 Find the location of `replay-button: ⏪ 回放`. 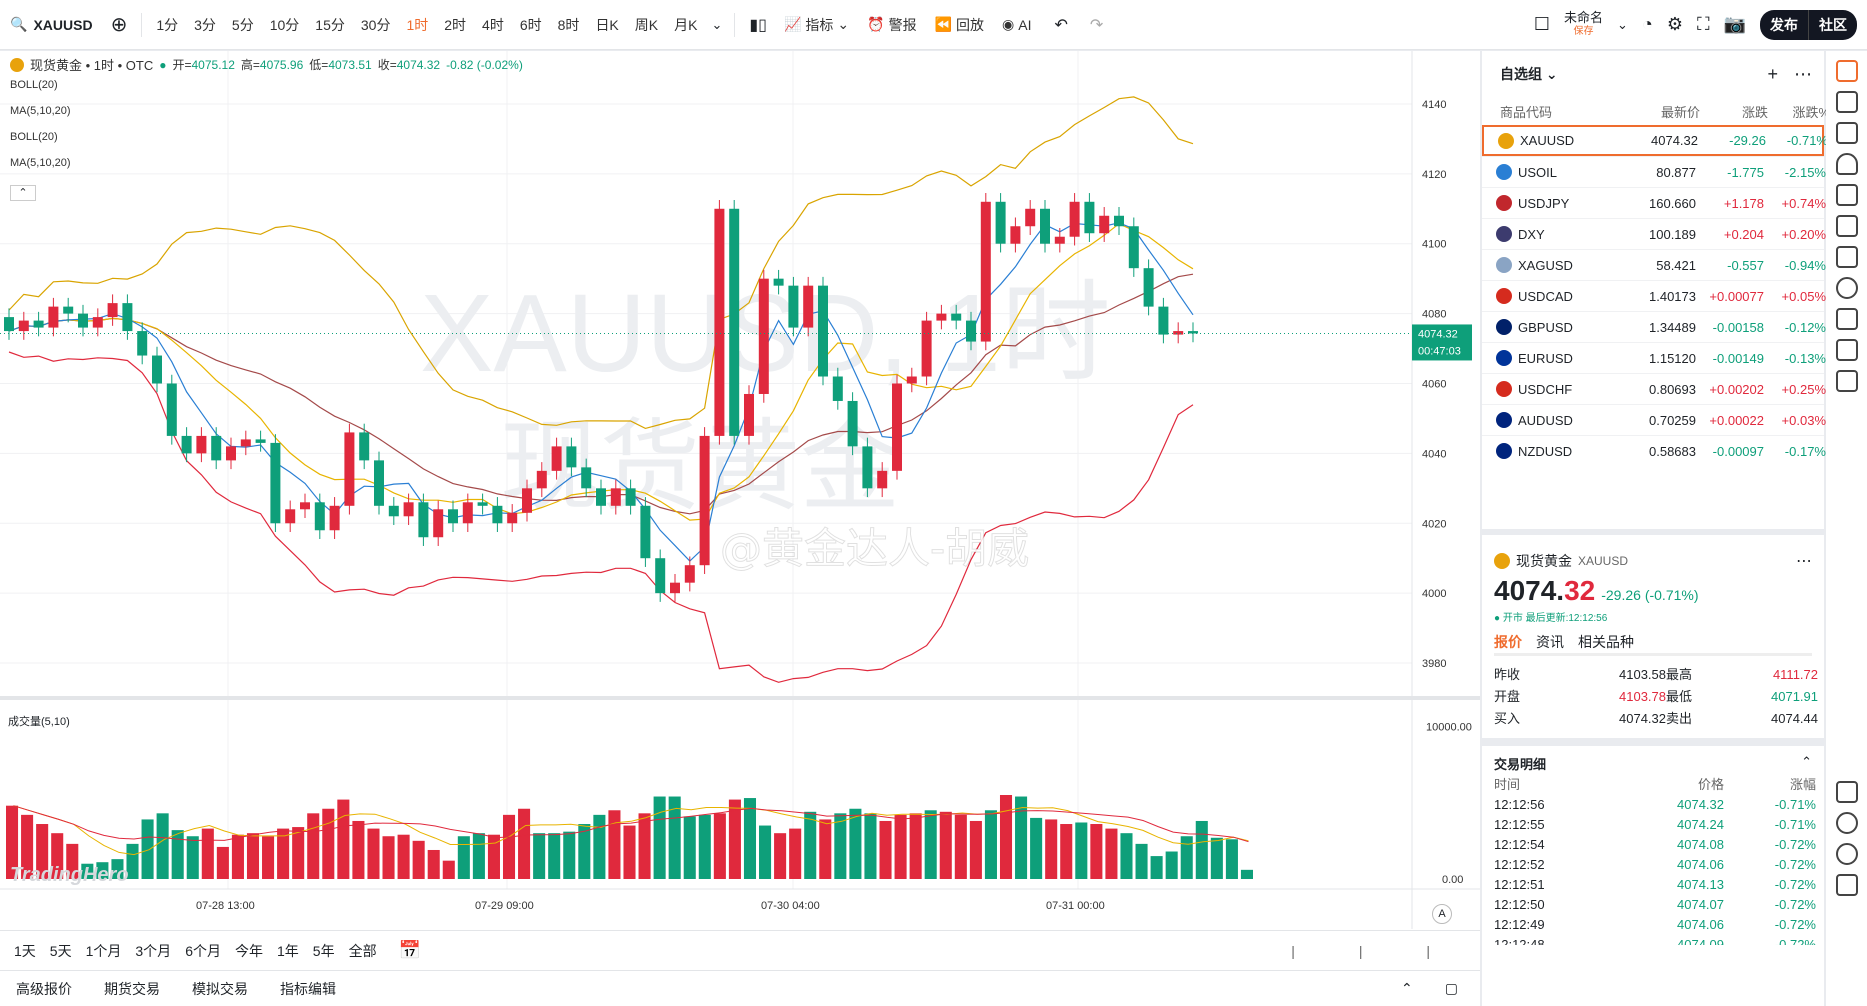

replay-button: ⏪ 回放 is located at coordinates (959, 25).